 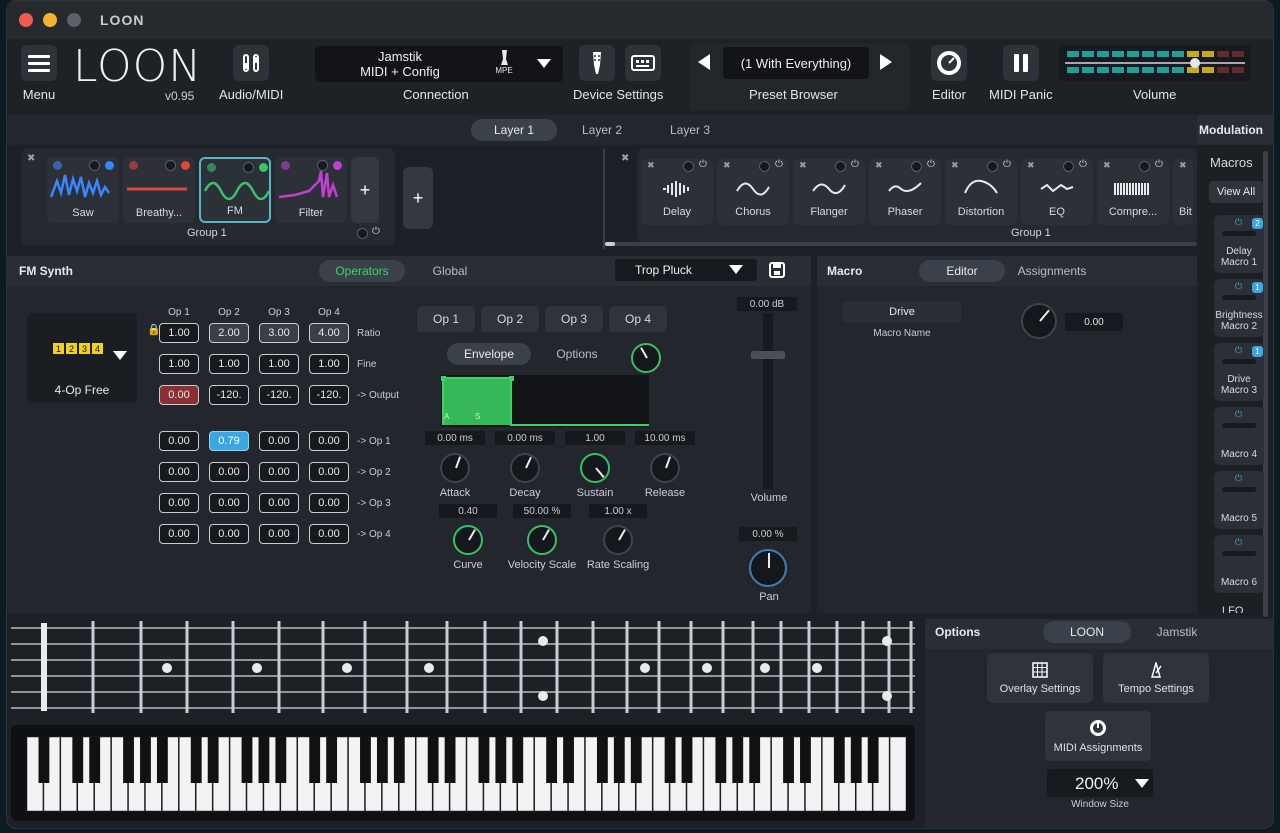 I want to click on view-all-button: View All, so click(x=1236, y=192).